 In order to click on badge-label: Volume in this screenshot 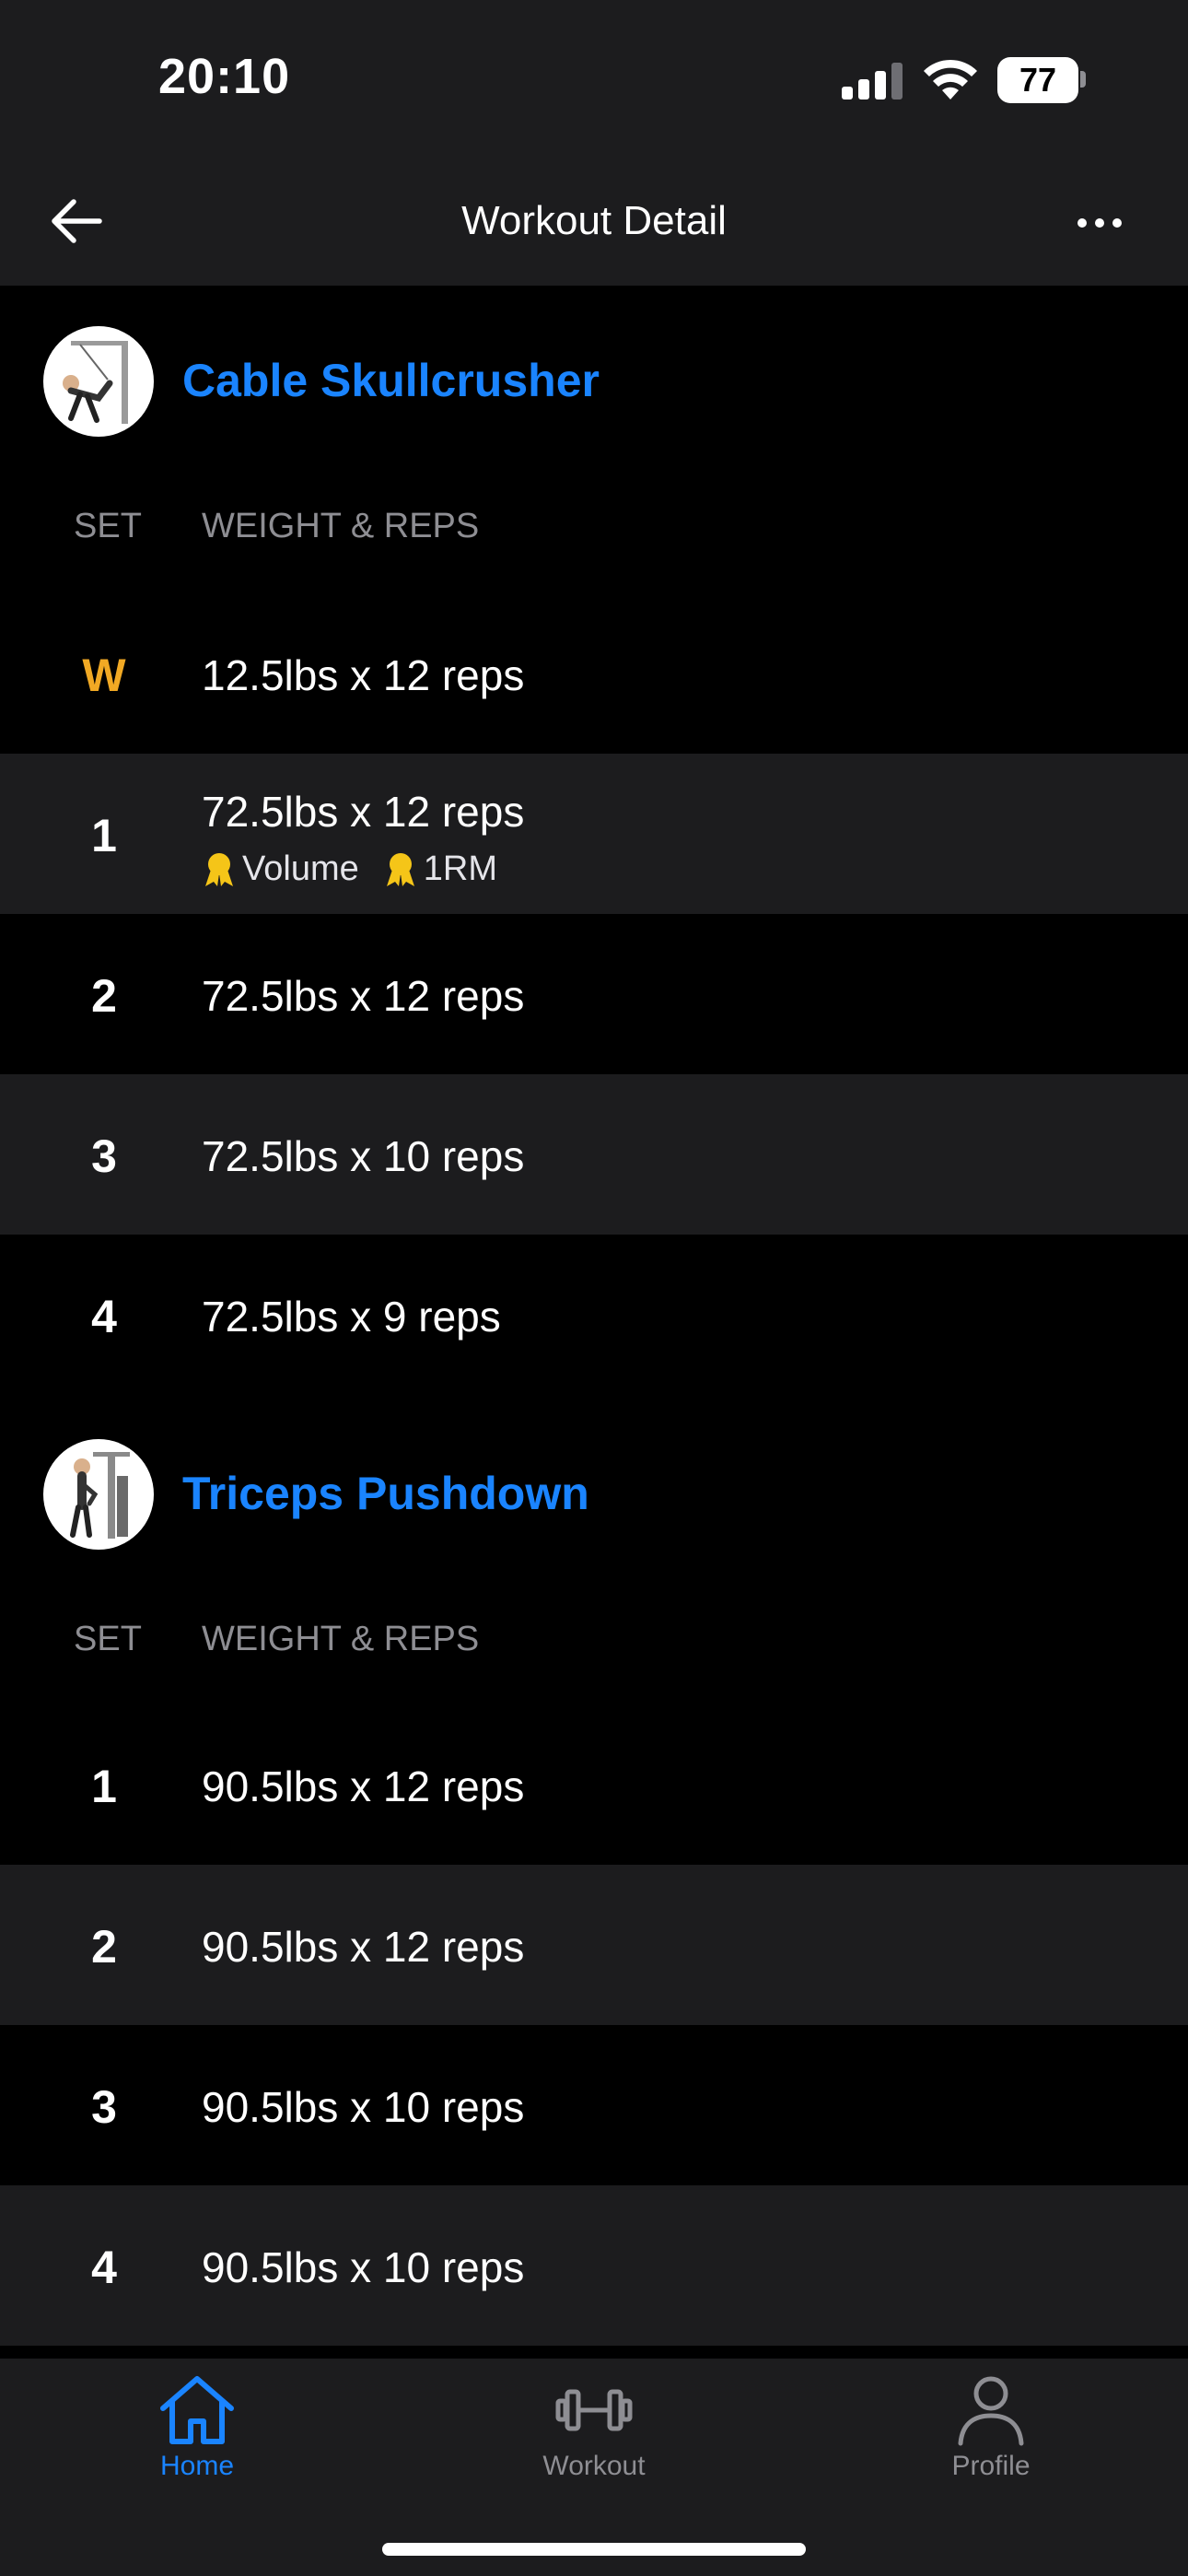, I will do `click(300, 868)`.